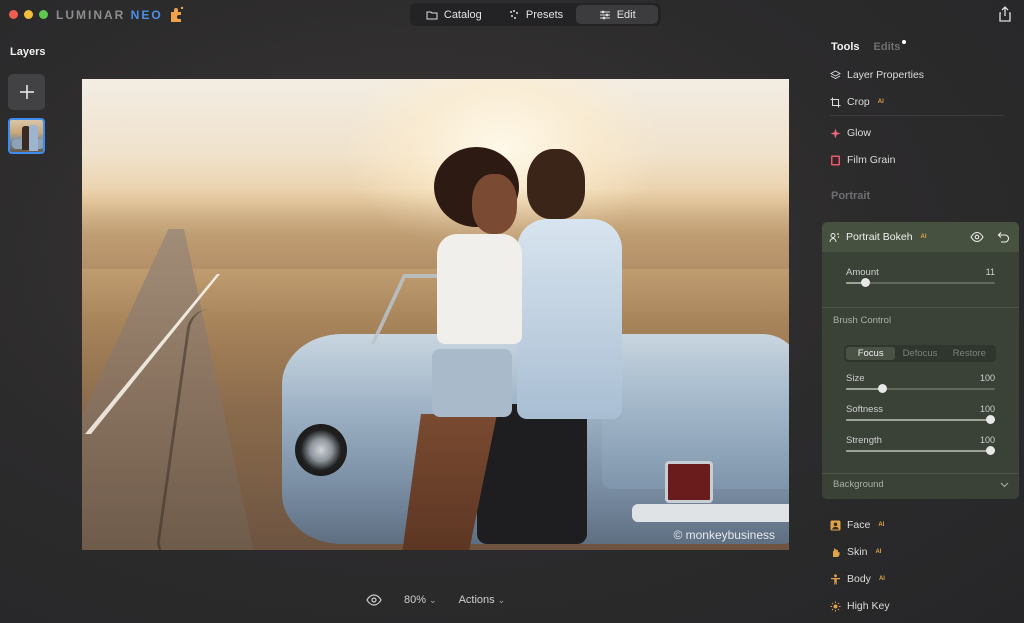 The width and height of the screenshot is (1024, 623). I want to click on brush-mode-selector: Focus Defocus Restore, so click(920, 353).